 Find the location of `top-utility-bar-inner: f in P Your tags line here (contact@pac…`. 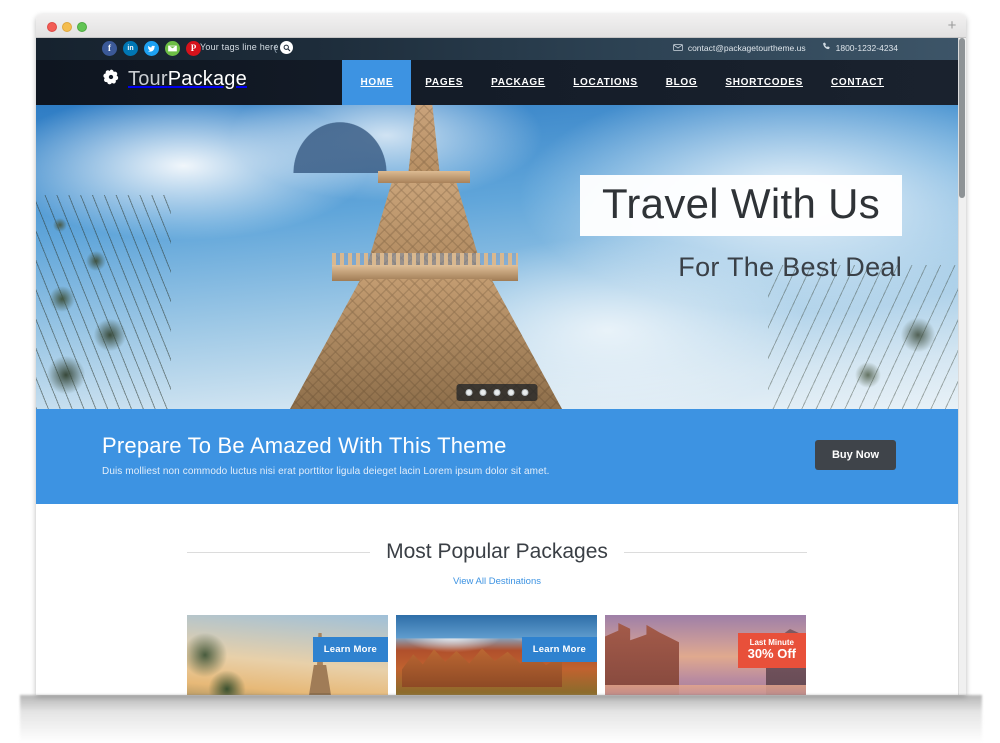

top-utility-bar-inner: f in P Your tags line here (contact@pac… is located at coordinates (500, 49).